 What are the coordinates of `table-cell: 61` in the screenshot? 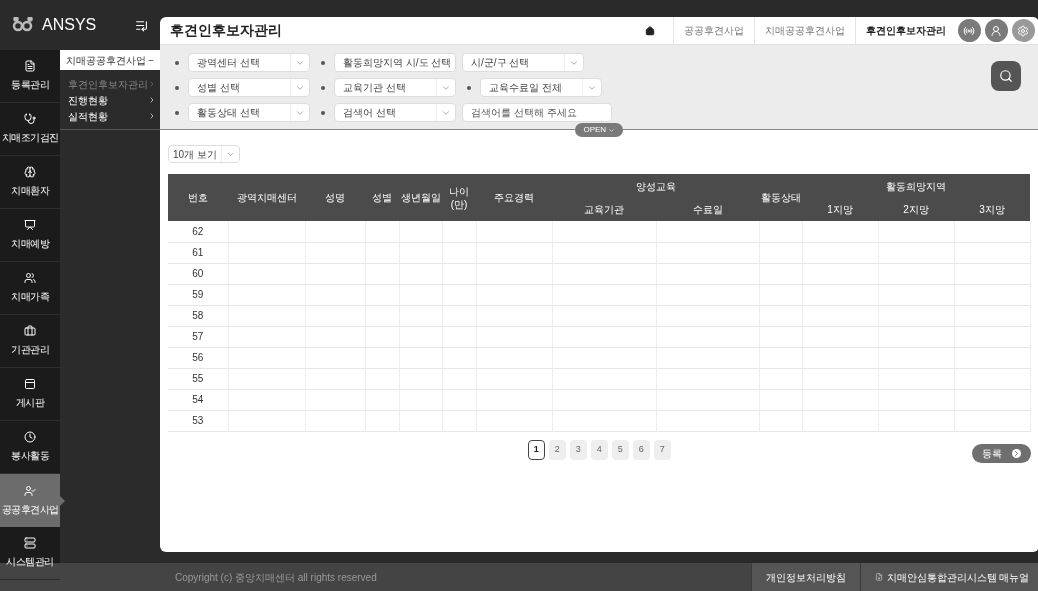 It's located at (198, 252).